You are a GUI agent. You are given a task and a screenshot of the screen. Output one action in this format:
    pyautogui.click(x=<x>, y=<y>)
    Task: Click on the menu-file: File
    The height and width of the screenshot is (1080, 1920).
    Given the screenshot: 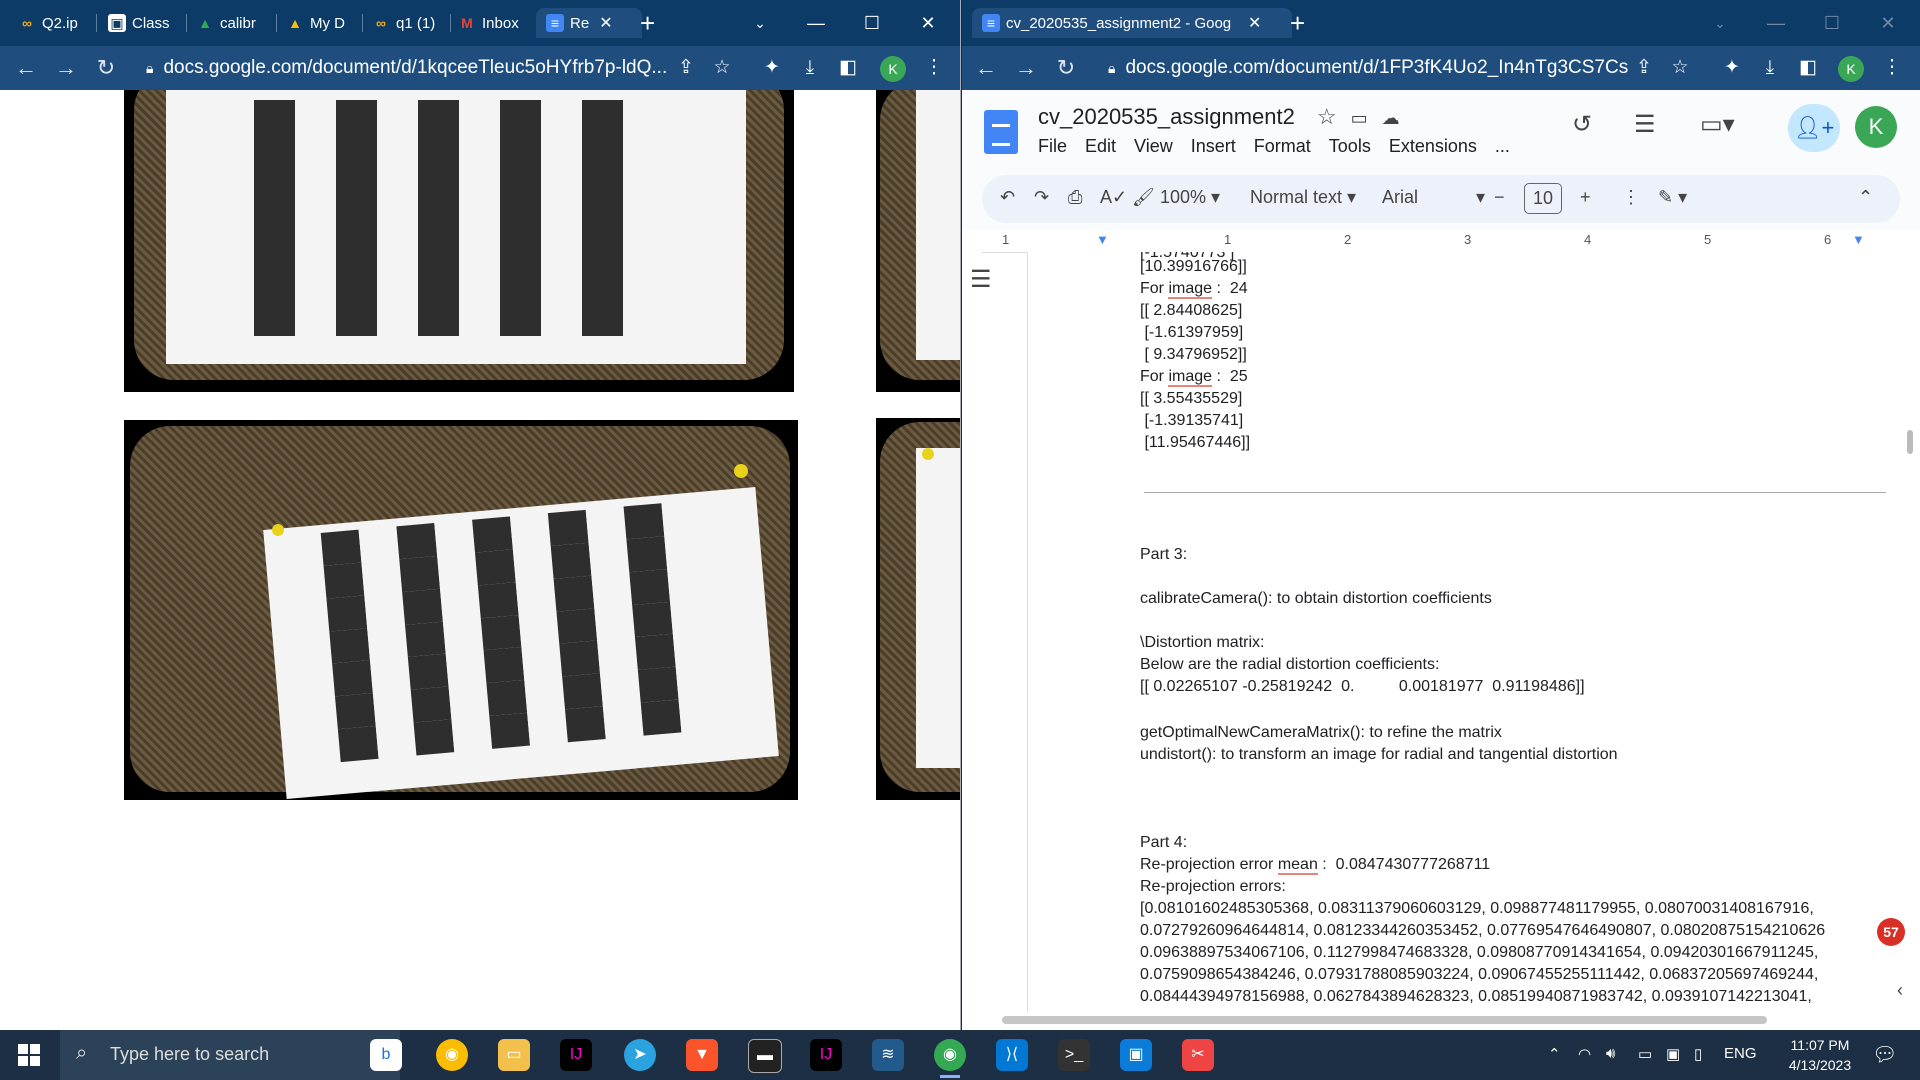 What is the action you would take?
    pyautogui.click(x=1052, y=146)
    